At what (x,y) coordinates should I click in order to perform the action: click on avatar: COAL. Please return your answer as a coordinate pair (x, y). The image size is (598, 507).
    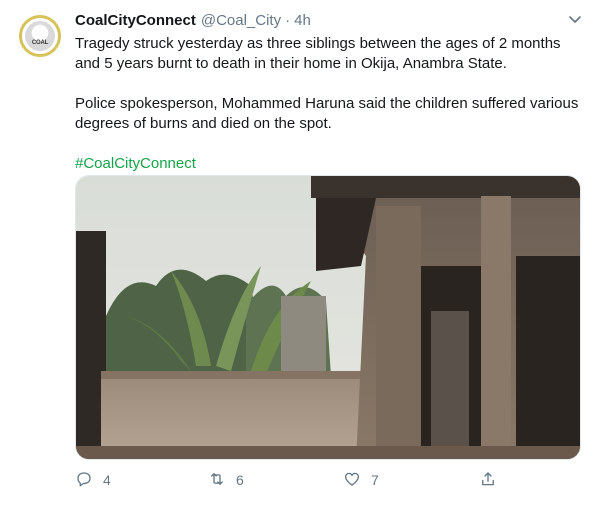
    Looking at the image, I should click on (40, 36).